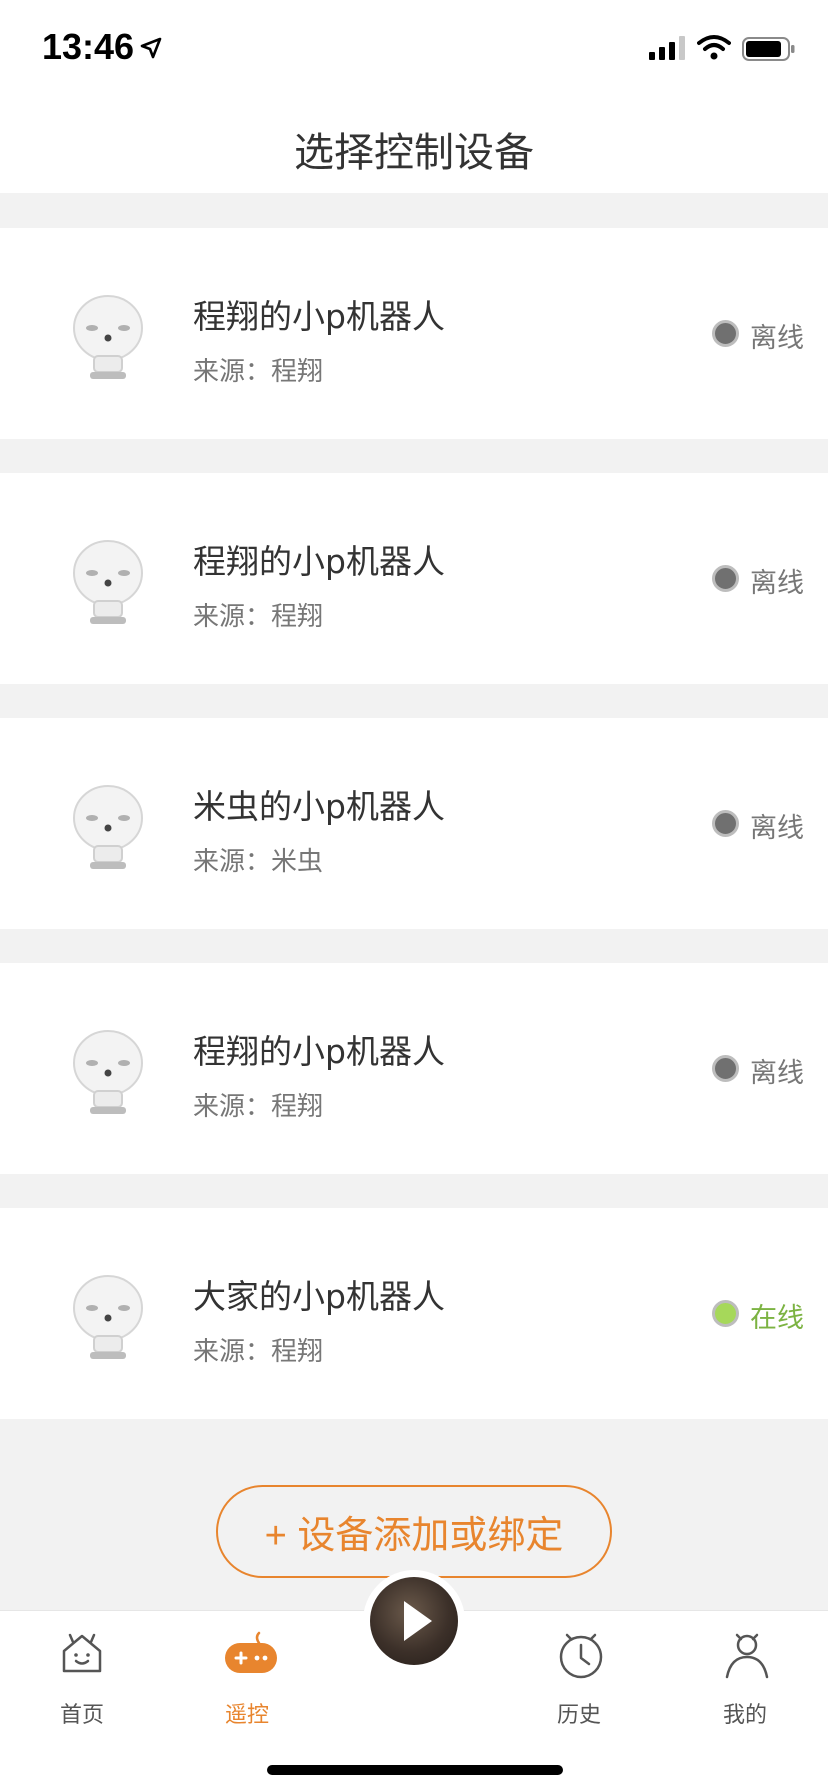 The image size is (828, 1792). I want to click on location-arrow-icon, so click(151, 48).